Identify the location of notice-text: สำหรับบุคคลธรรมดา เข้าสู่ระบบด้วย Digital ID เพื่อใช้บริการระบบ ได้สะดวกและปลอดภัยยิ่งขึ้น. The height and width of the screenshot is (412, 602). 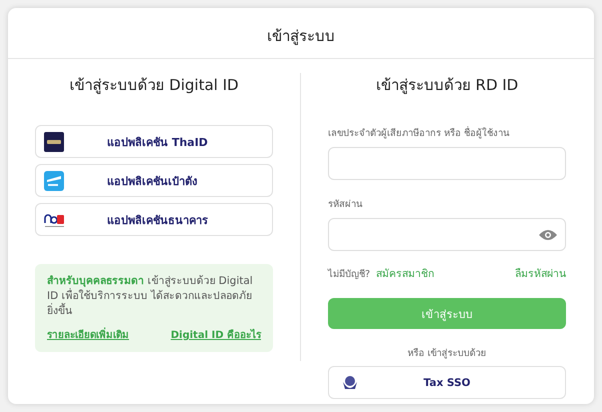
(150, 296).